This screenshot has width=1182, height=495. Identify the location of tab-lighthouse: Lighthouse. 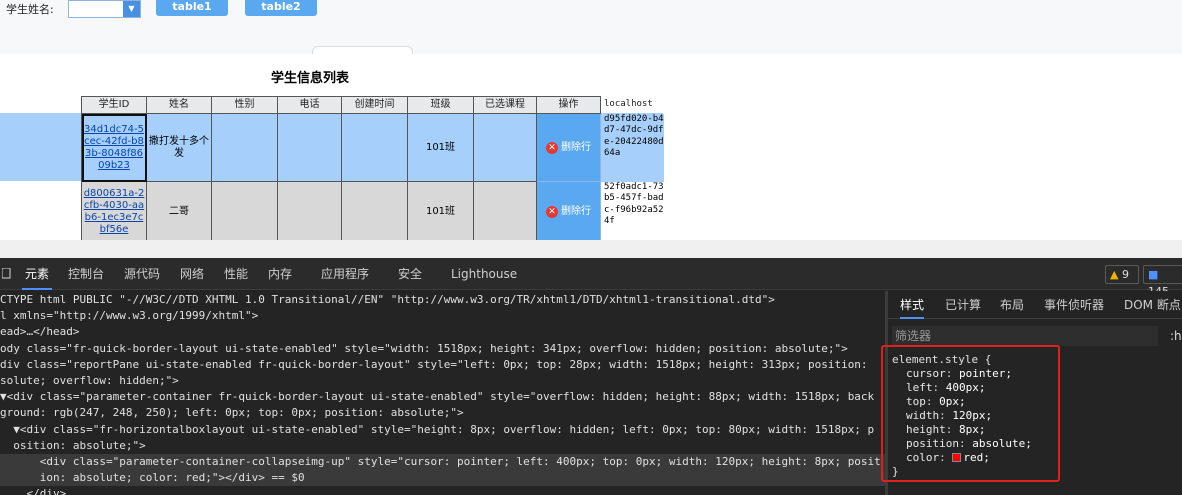
(484, 274).